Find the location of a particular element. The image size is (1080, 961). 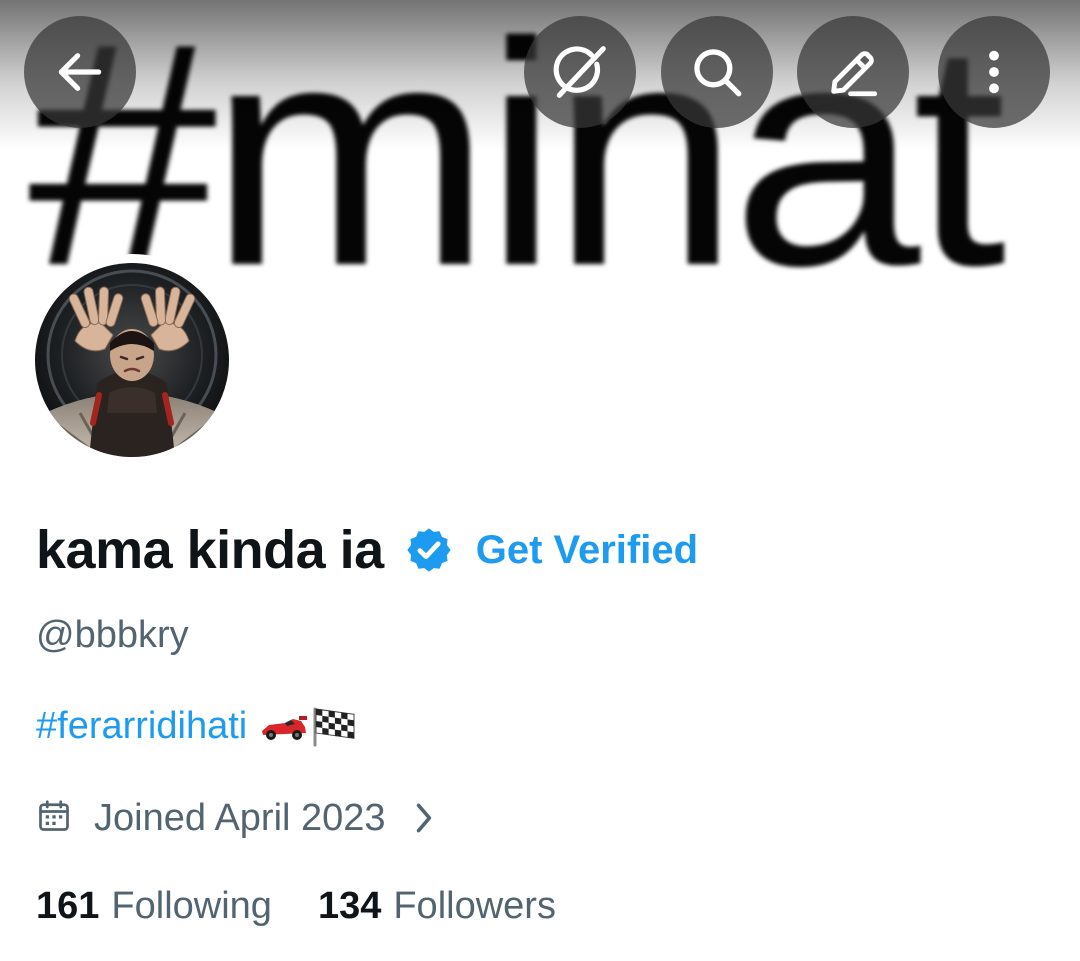

get-verified-link: Get Verified is located at coordinates (587, 550).